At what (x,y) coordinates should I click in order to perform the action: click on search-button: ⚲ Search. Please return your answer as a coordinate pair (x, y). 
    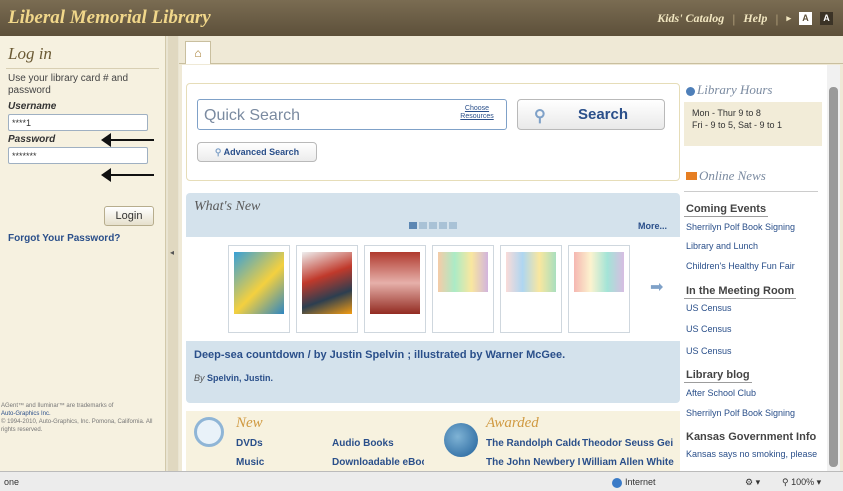
    Looking at the image, I should click on (591, 114).